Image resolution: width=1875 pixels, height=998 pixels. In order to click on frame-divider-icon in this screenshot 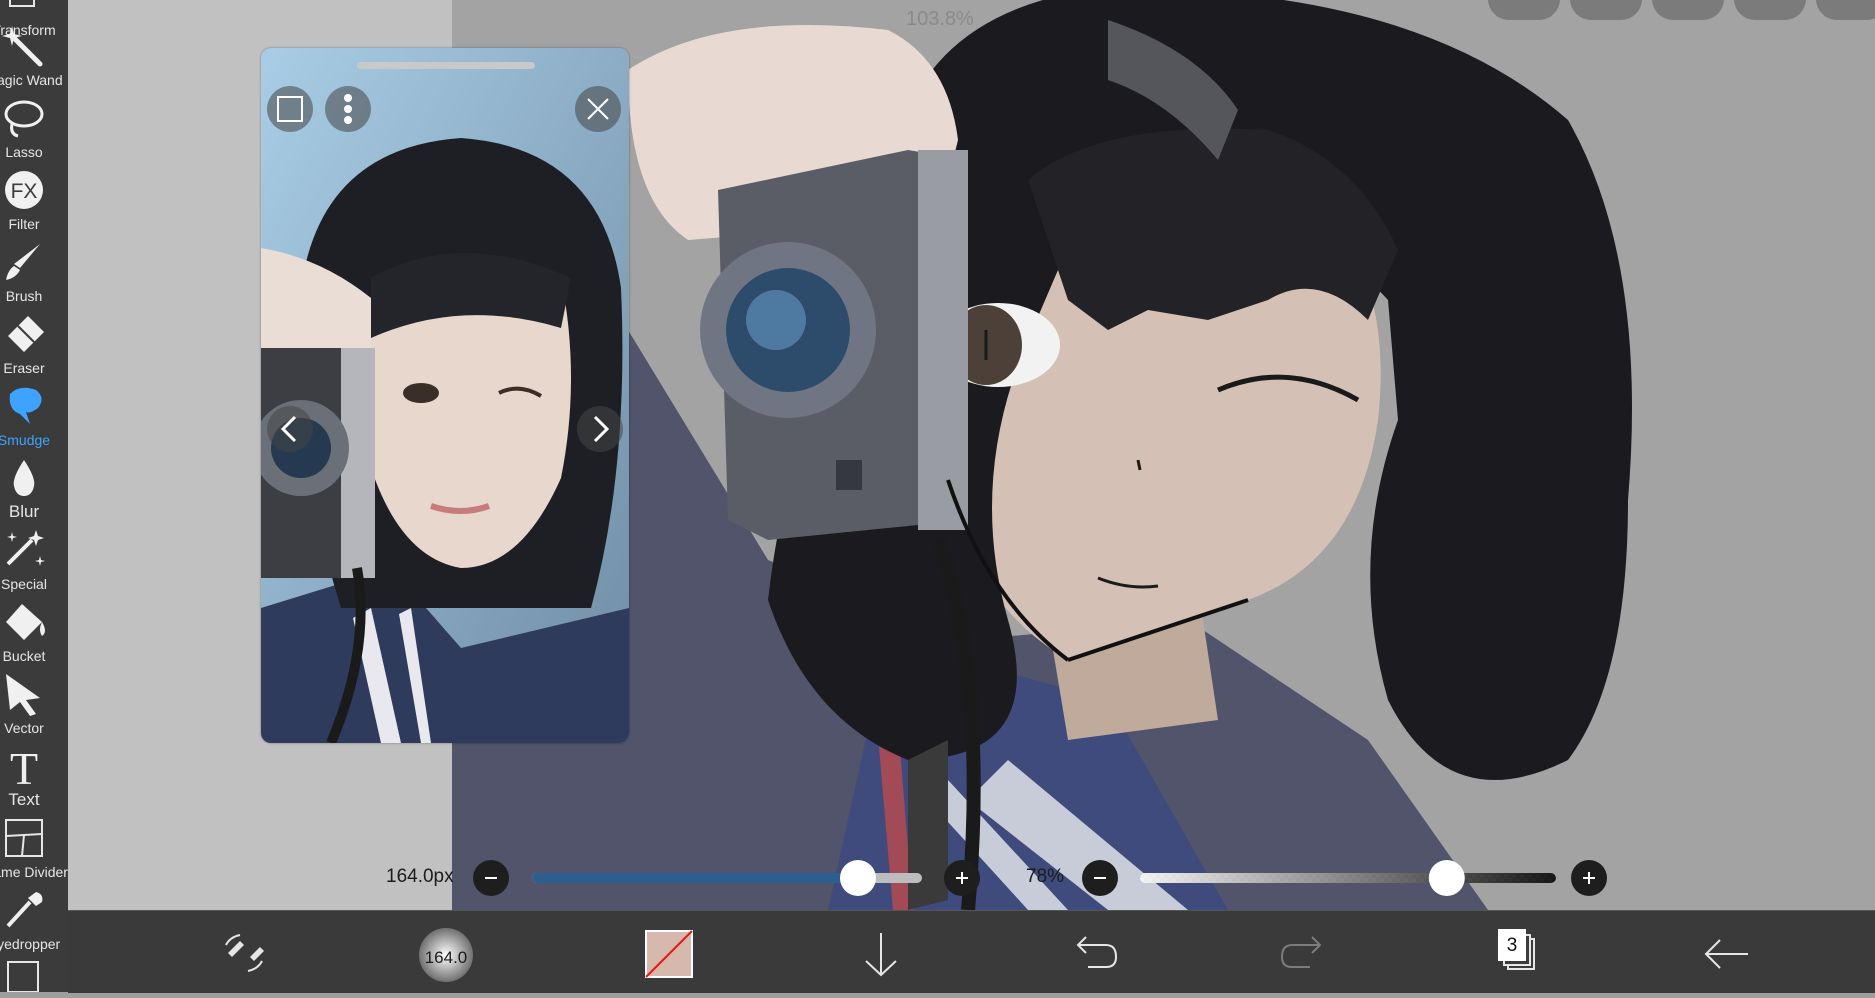, I will do `click(24, 838)`.